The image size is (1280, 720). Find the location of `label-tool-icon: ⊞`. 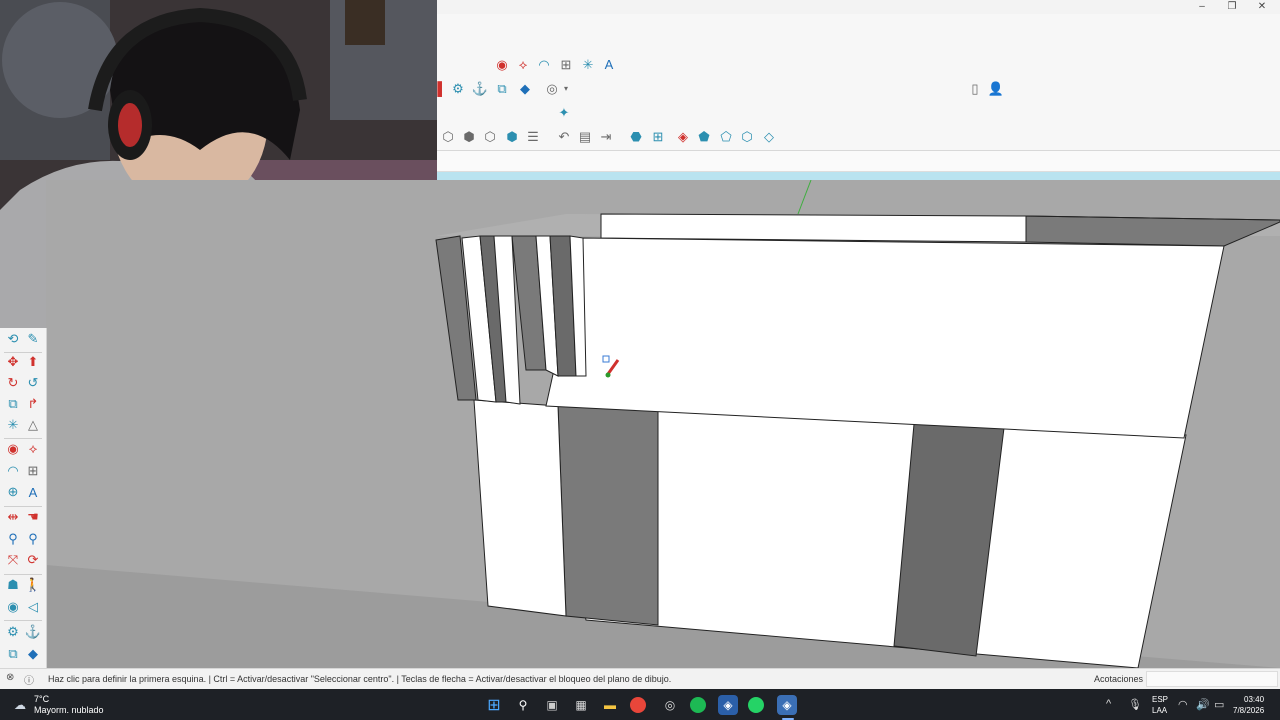

label-tool-icon: ⊞ is located at coordinates (33, 471).